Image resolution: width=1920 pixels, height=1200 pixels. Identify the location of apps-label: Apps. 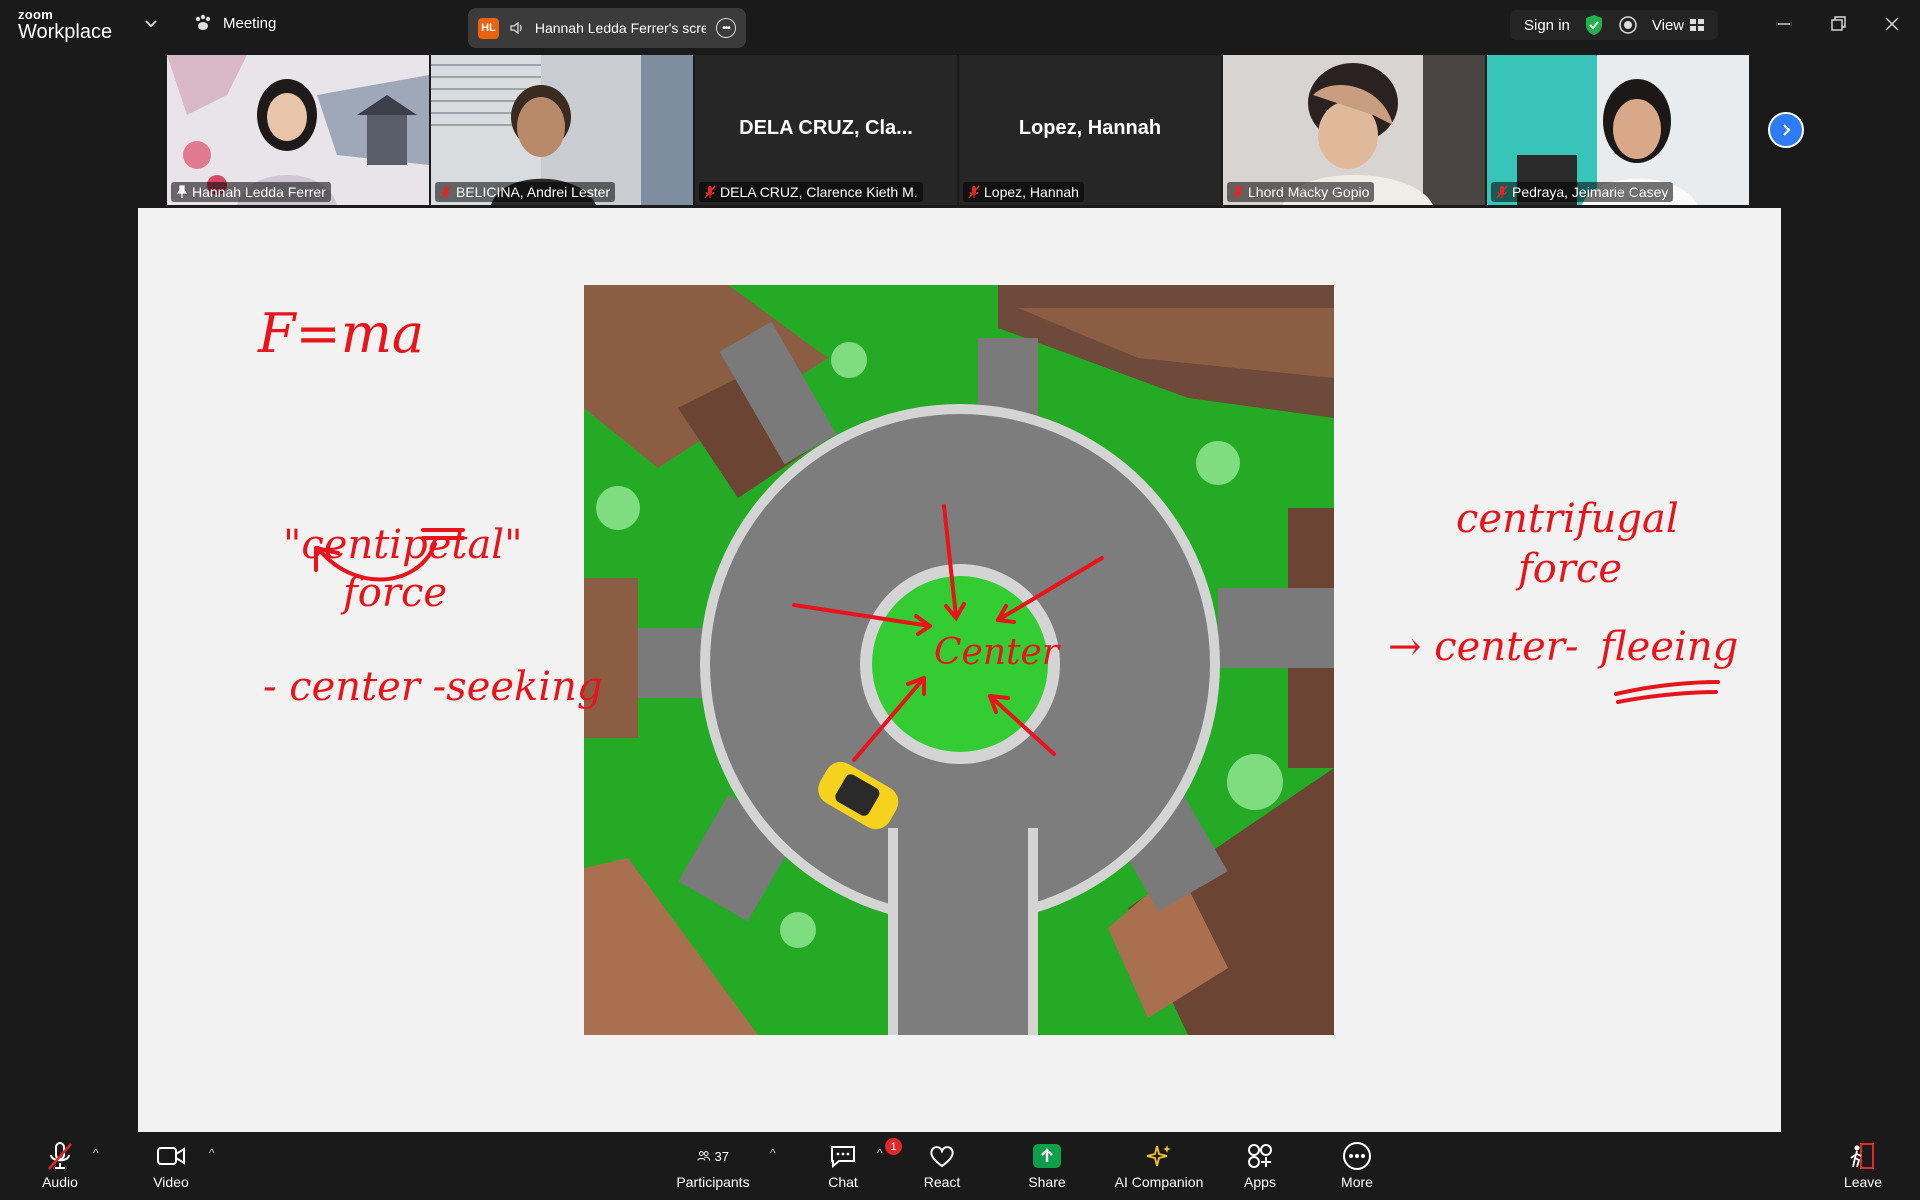
(1260, 1182).